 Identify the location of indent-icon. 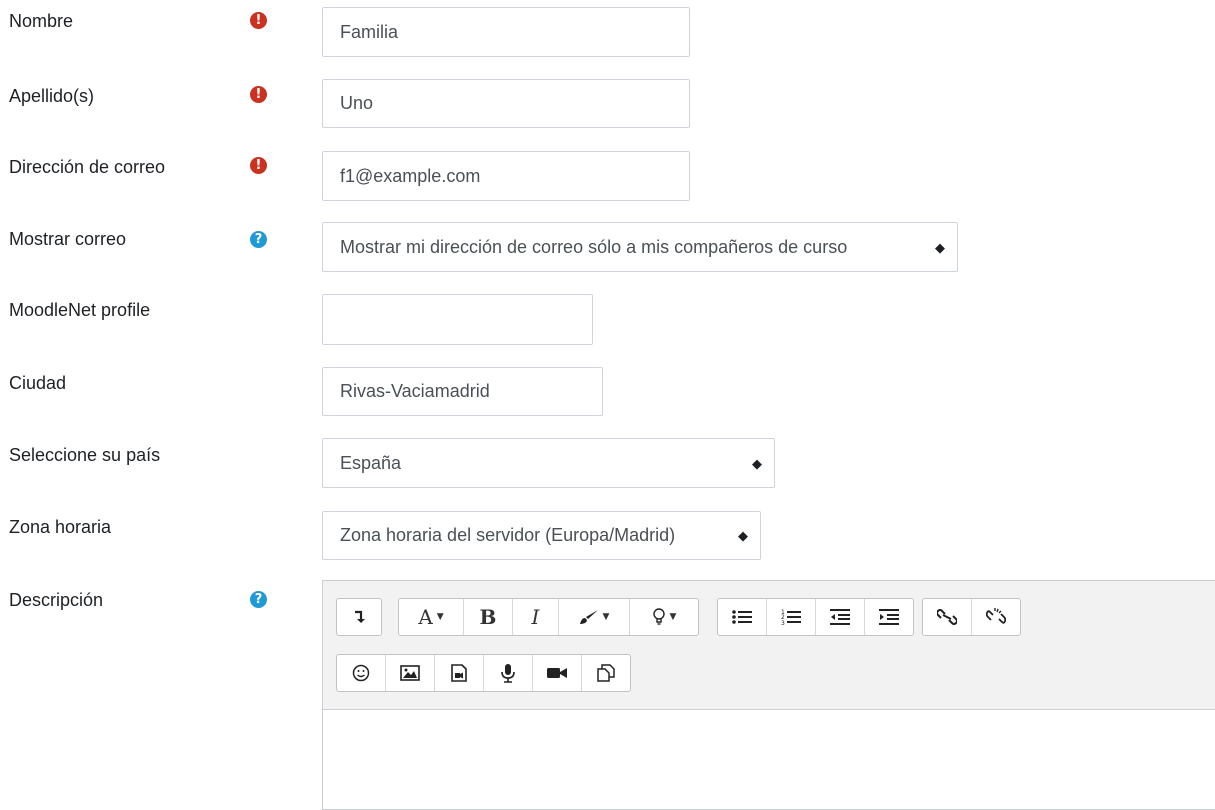
(889, 617).